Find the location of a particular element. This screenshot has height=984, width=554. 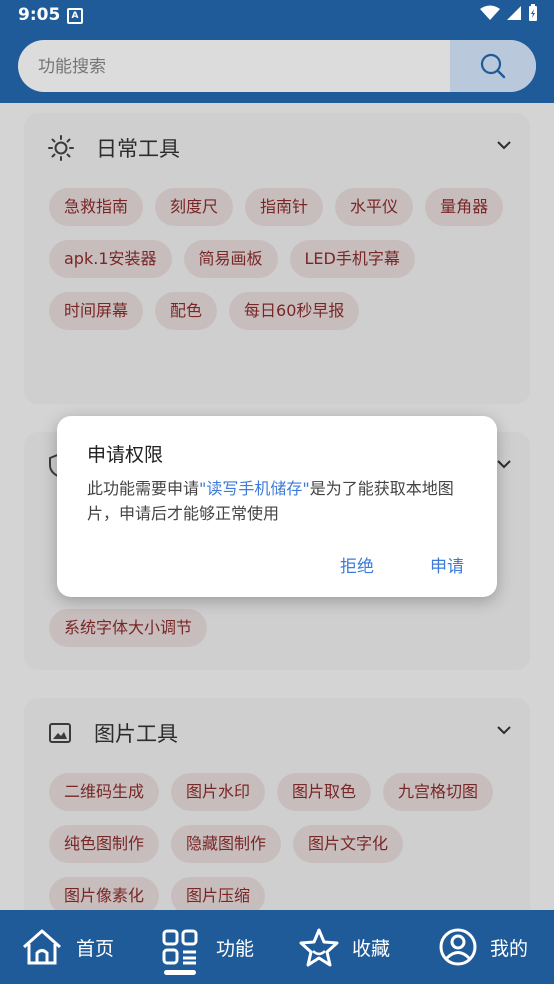

nav-home: 首页 is located at coordinates (67, 947).